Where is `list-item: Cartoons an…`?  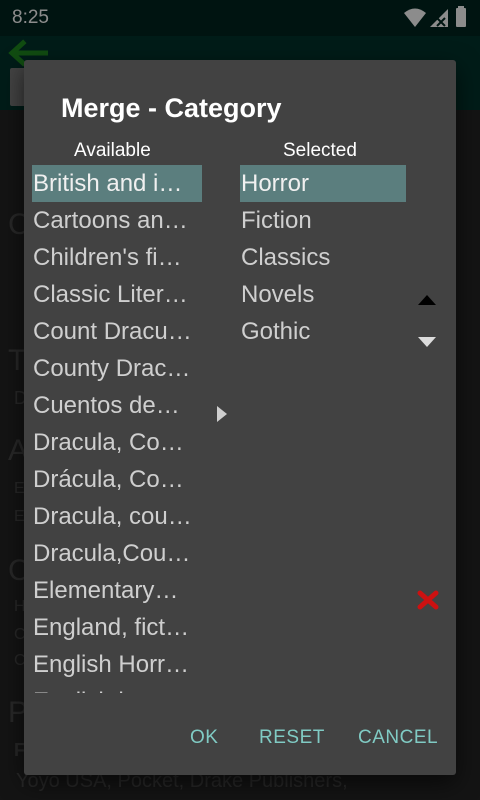
list-item: Cartoons an… is located at coordinates (117, 220).